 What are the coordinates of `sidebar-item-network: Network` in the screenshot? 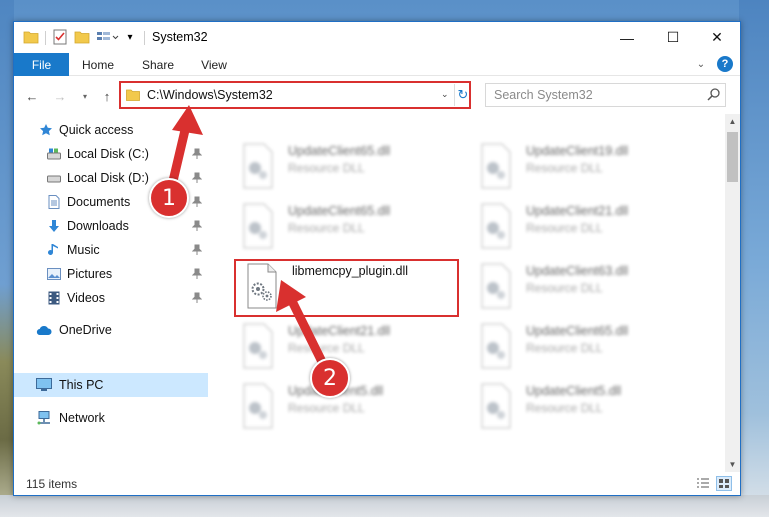 It's located at (111, 418).